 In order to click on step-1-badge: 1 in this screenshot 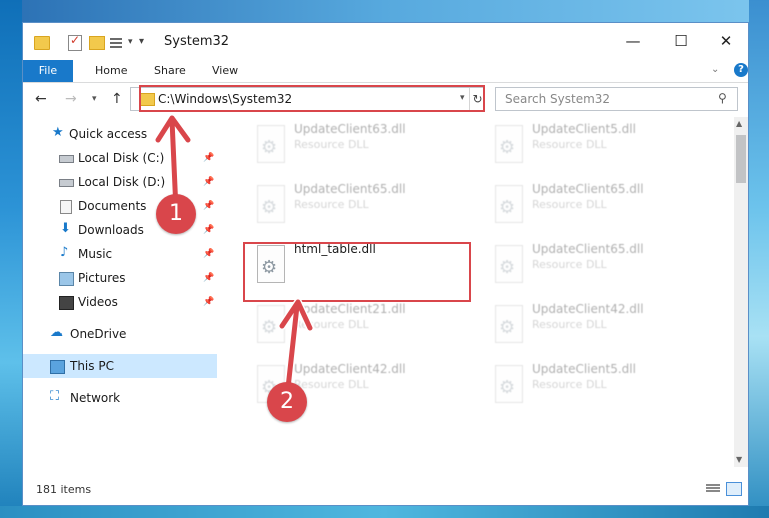, I will do `click(176, 214)`.